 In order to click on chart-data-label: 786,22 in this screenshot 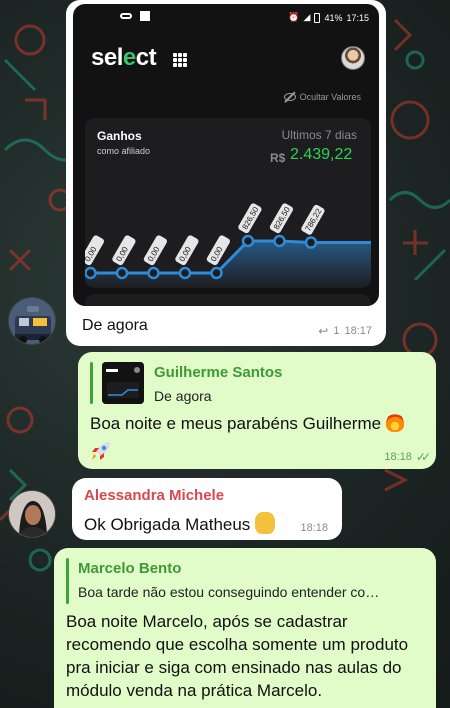, I will do `click(313, 219)`.